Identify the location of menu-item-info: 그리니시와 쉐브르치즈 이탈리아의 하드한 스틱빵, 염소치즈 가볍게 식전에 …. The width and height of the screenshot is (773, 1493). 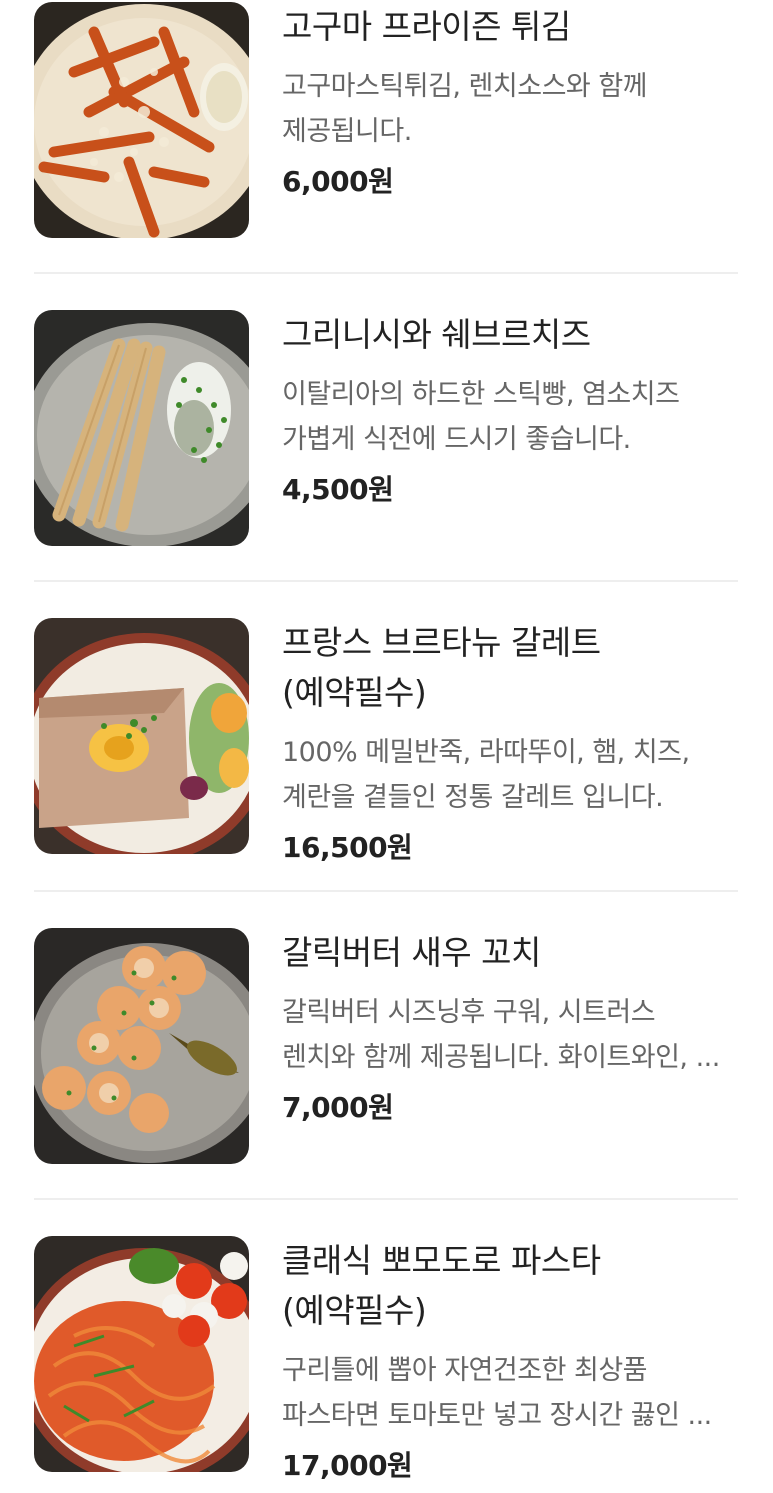
(506, 410).